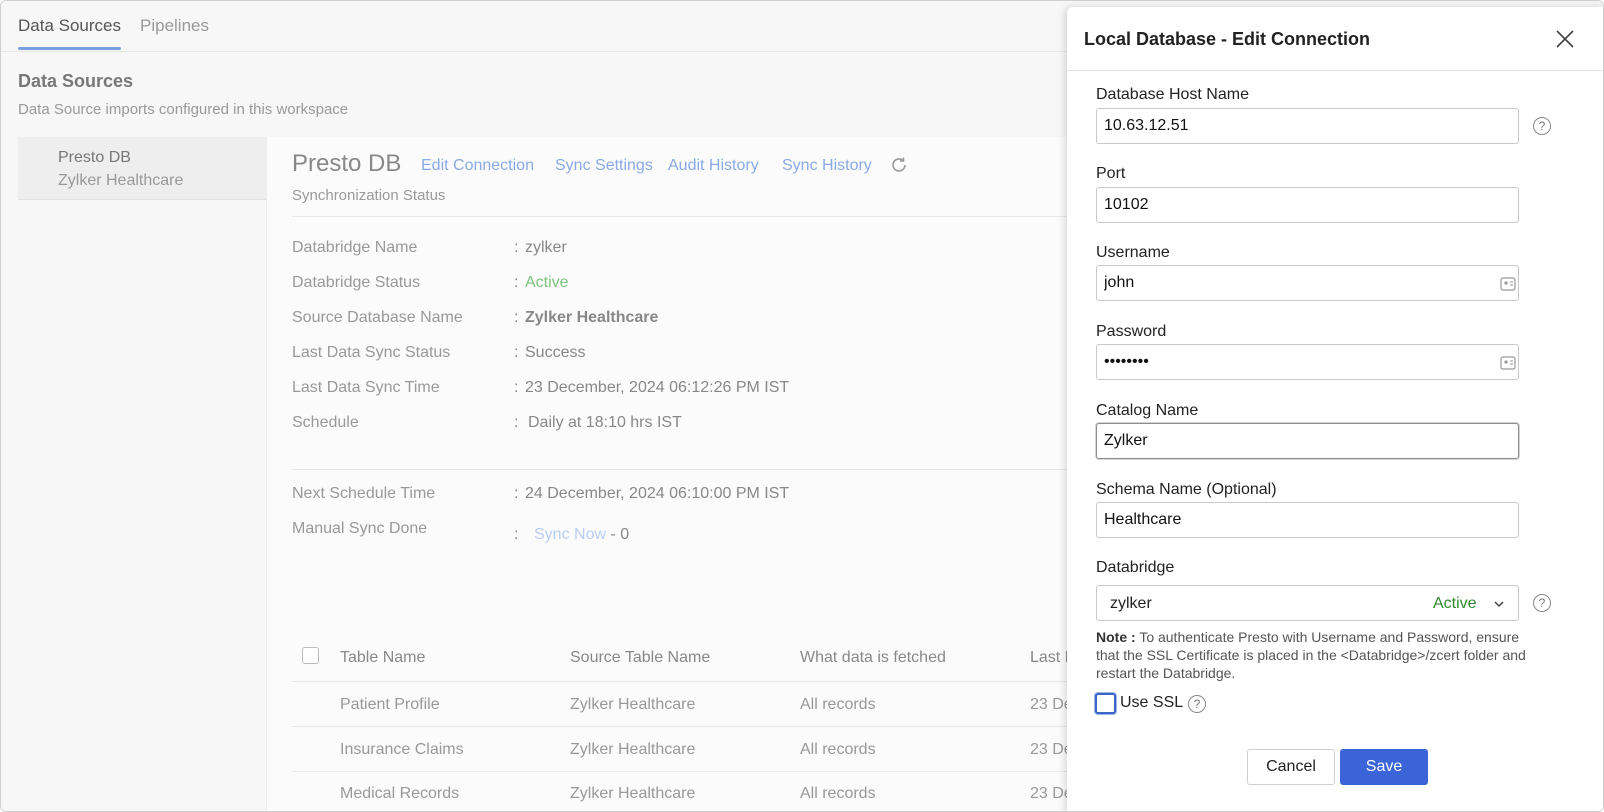 The height and width of the screenshot is (812, 1604). Describe the element at coordinates (390, 705) in the screenshot. I see `table-cell: Patient Profile` at that location.